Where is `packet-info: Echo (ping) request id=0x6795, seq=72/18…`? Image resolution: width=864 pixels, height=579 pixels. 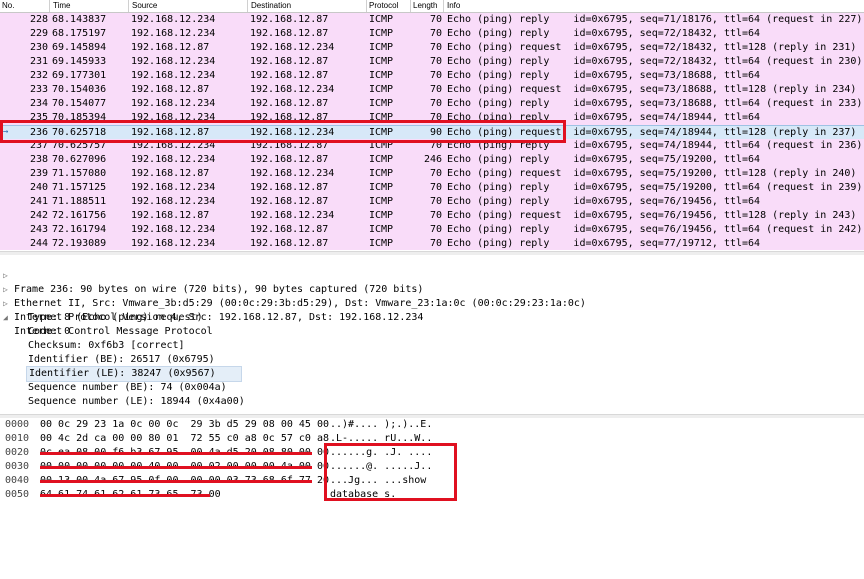
packet-info: Echo (ping) request id=0x6795, seq=72/18… is located at coordinates (652, 47).